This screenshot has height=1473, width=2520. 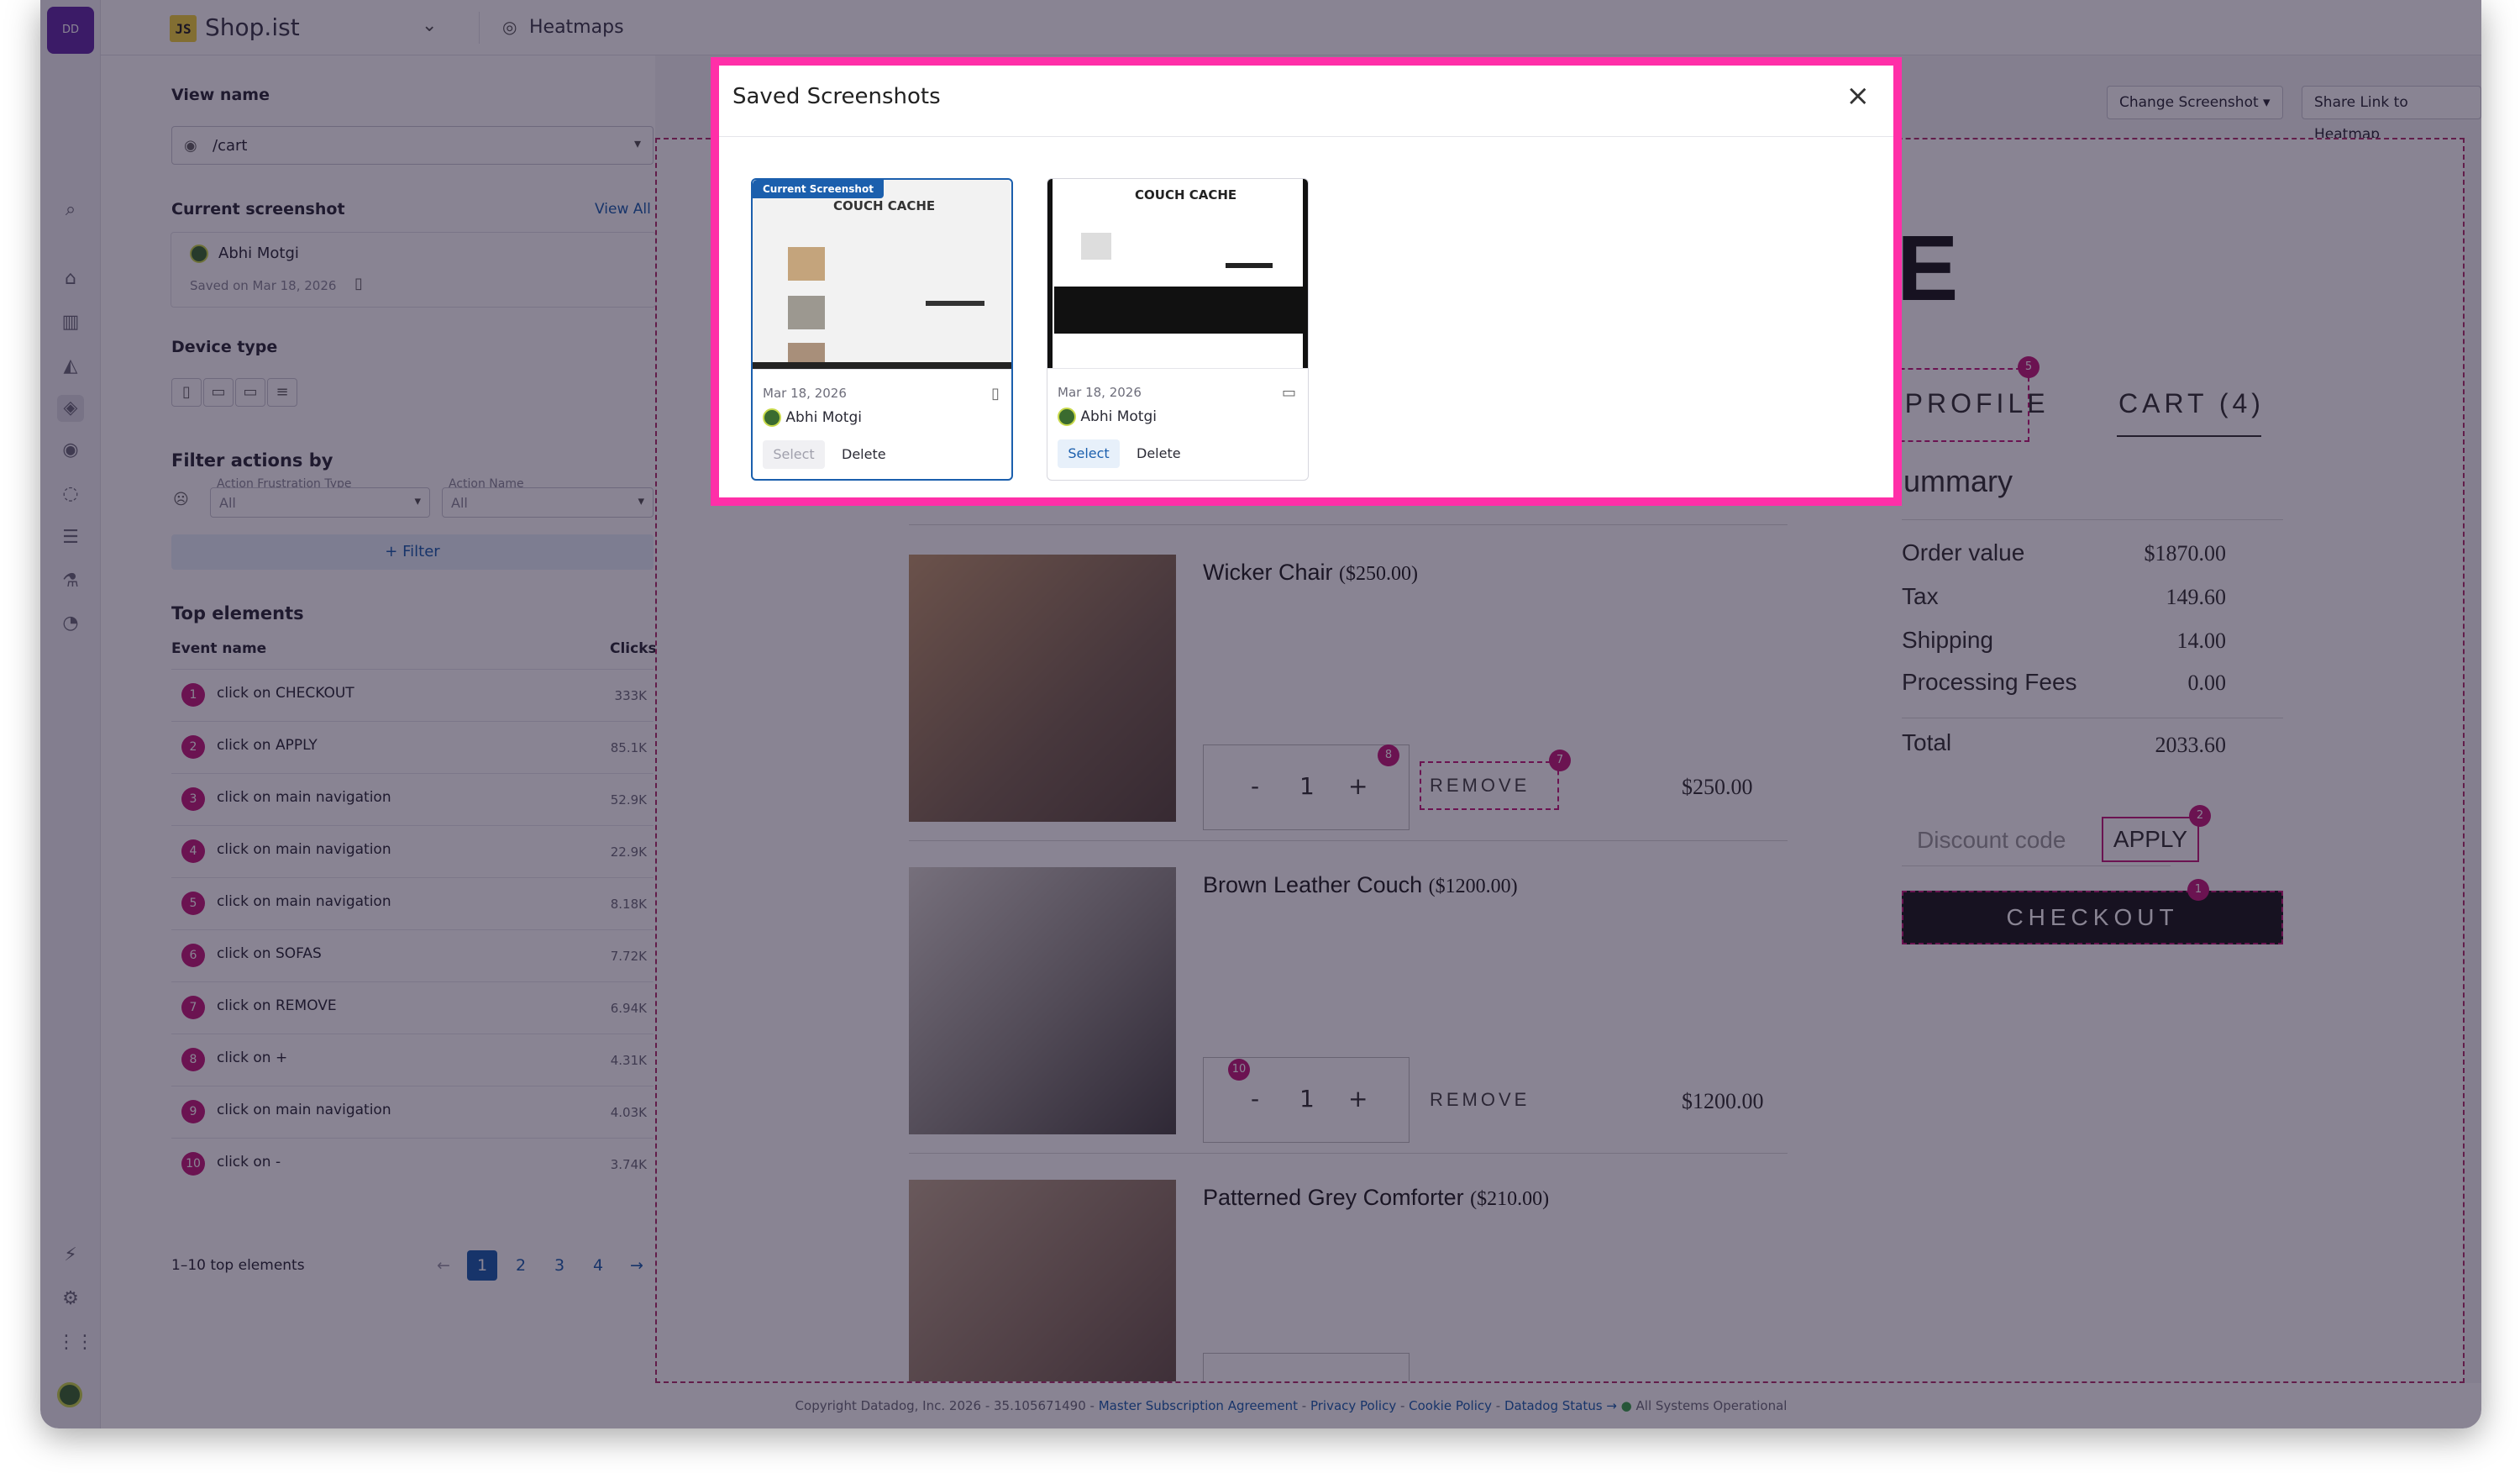 I want to click on current-screenshot-badge: Current Screenshot, so click(x=818, y=189).